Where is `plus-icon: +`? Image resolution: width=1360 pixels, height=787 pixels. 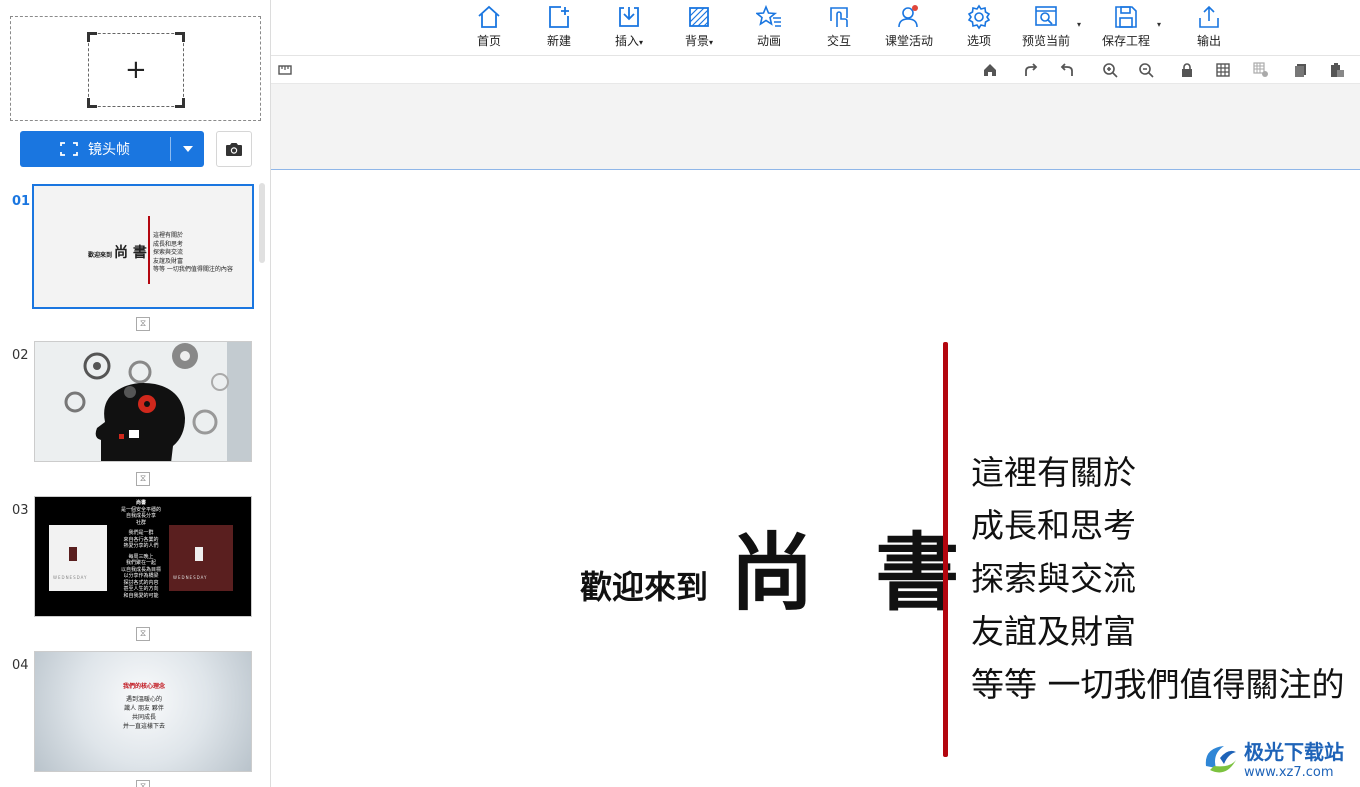 plus-icon: + is located at coordinates (136, 70).